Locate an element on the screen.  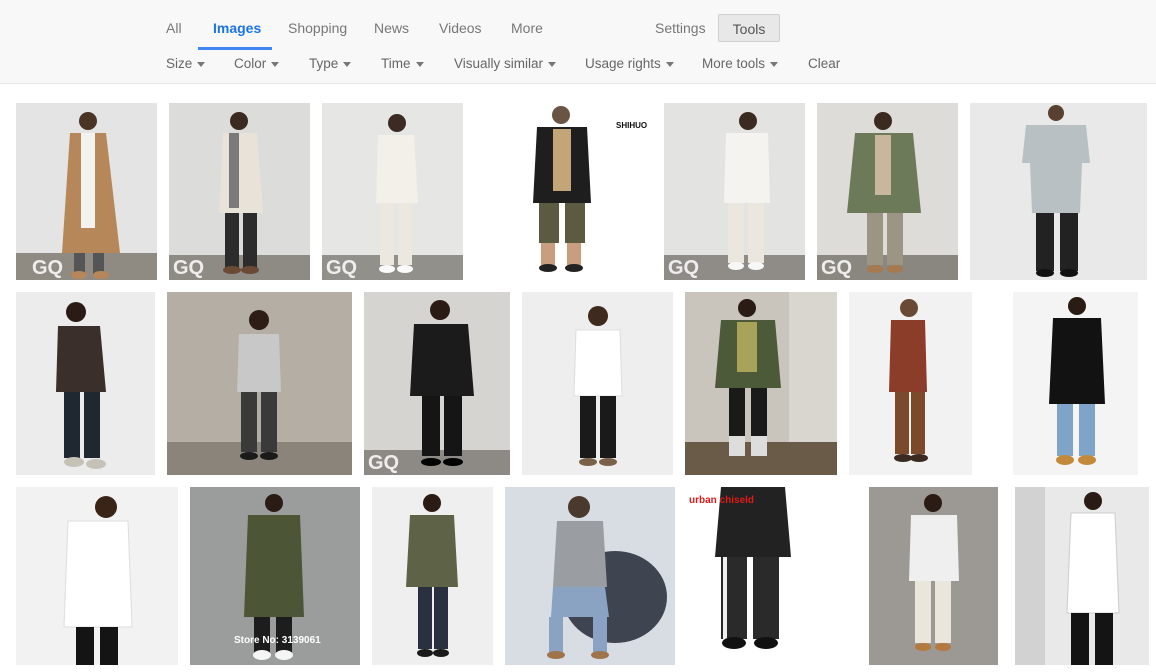
filter-type-label: Type is located at coordinates (324, 63).